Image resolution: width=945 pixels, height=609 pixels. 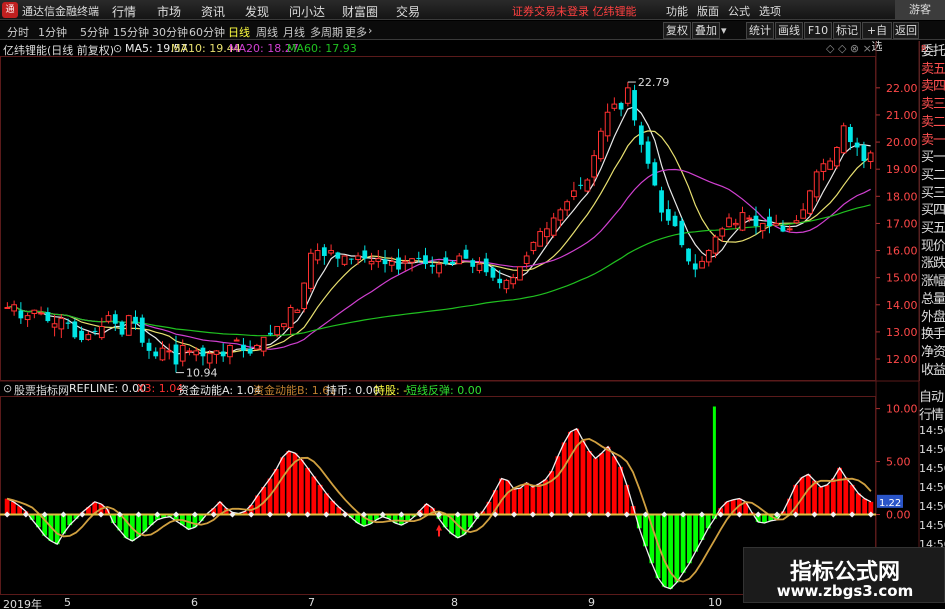 What do you see at coordinates (124, 11) in the screenshot?
I see `menu-item-market-quotes: 行情` at bounding box center [124, 11].